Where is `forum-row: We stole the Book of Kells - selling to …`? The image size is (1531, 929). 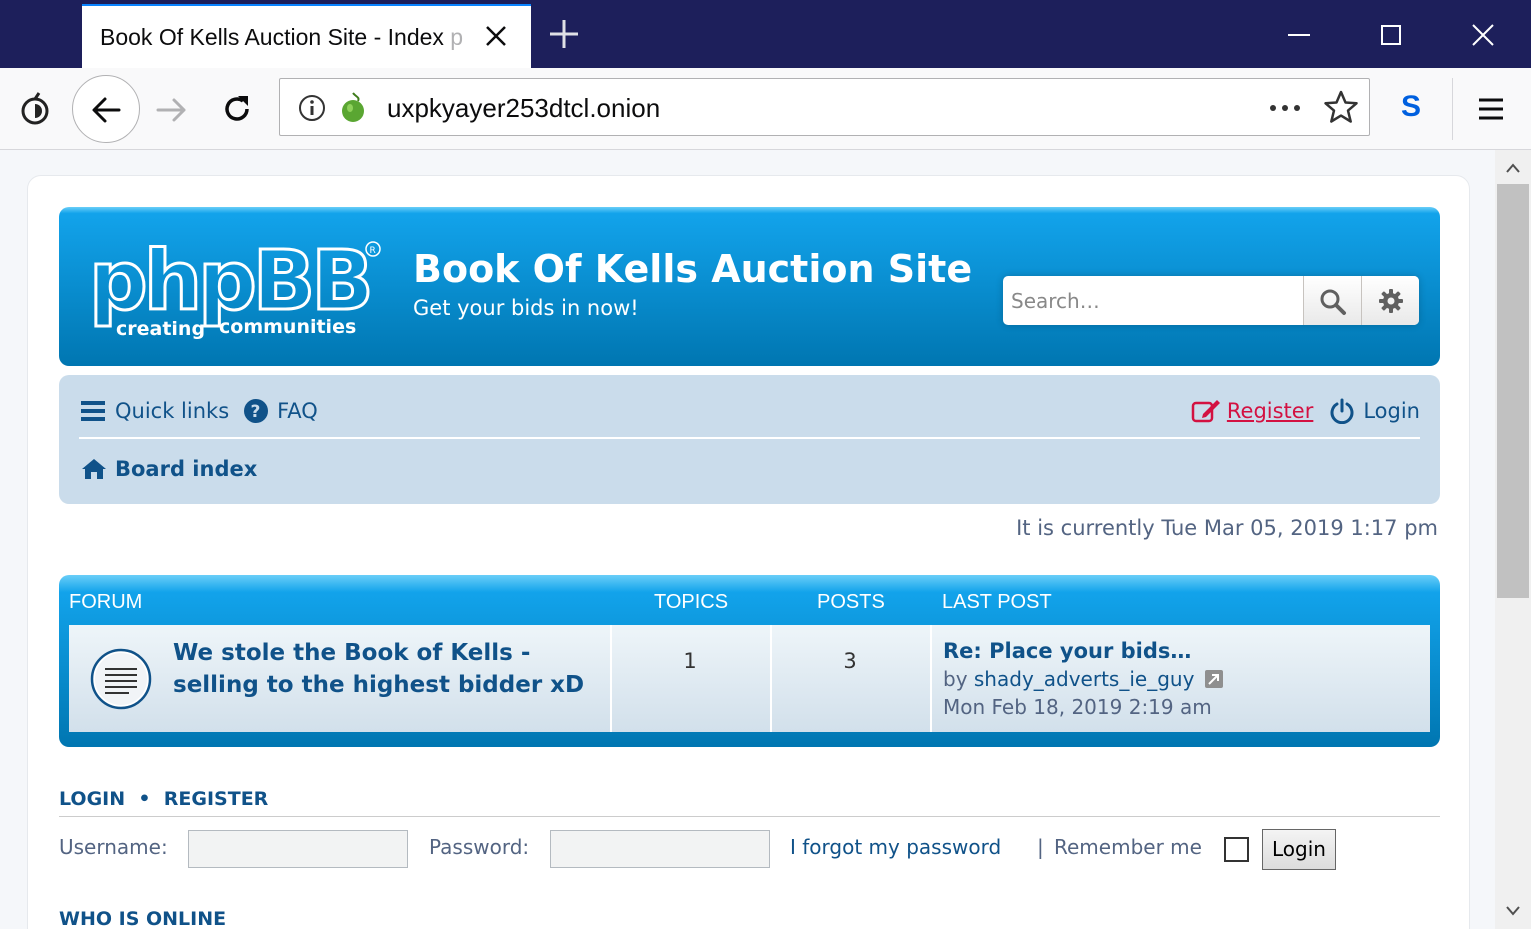
forum-row: We stole the Book of Kells - selling to … is located at coordinates (749, 678).